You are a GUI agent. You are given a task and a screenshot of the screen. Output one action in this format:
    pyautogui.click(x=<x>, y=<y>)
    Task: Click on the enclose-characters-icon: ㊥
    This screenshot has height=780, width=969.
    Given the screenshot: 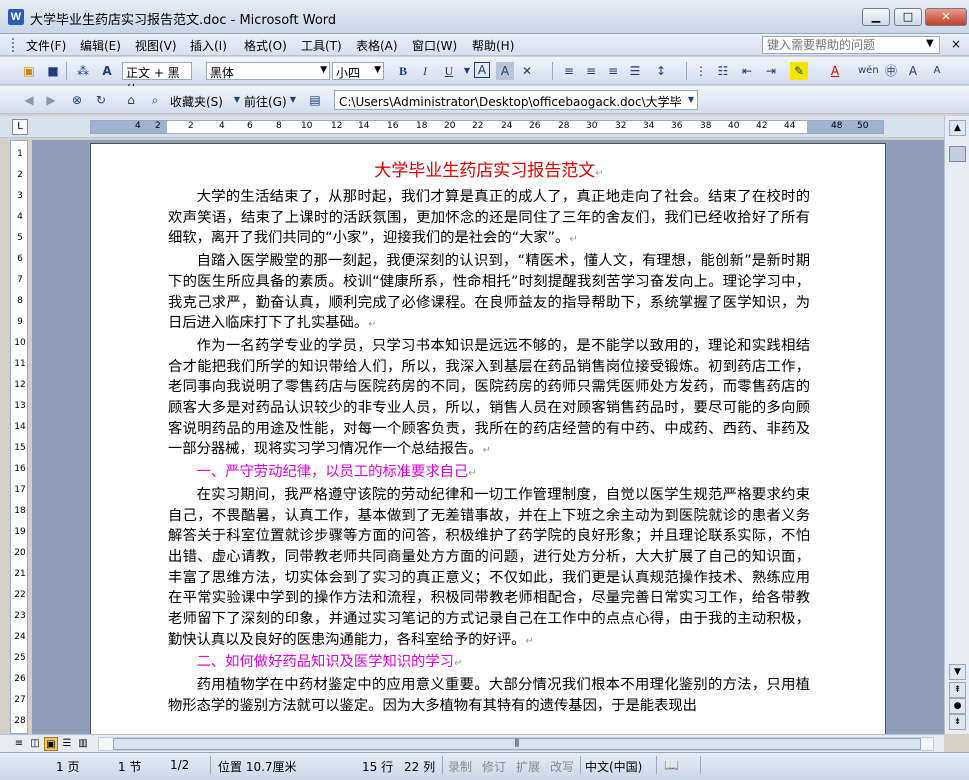 What is the action you would take?
    pyautogui.click(x=891, y=71)
    